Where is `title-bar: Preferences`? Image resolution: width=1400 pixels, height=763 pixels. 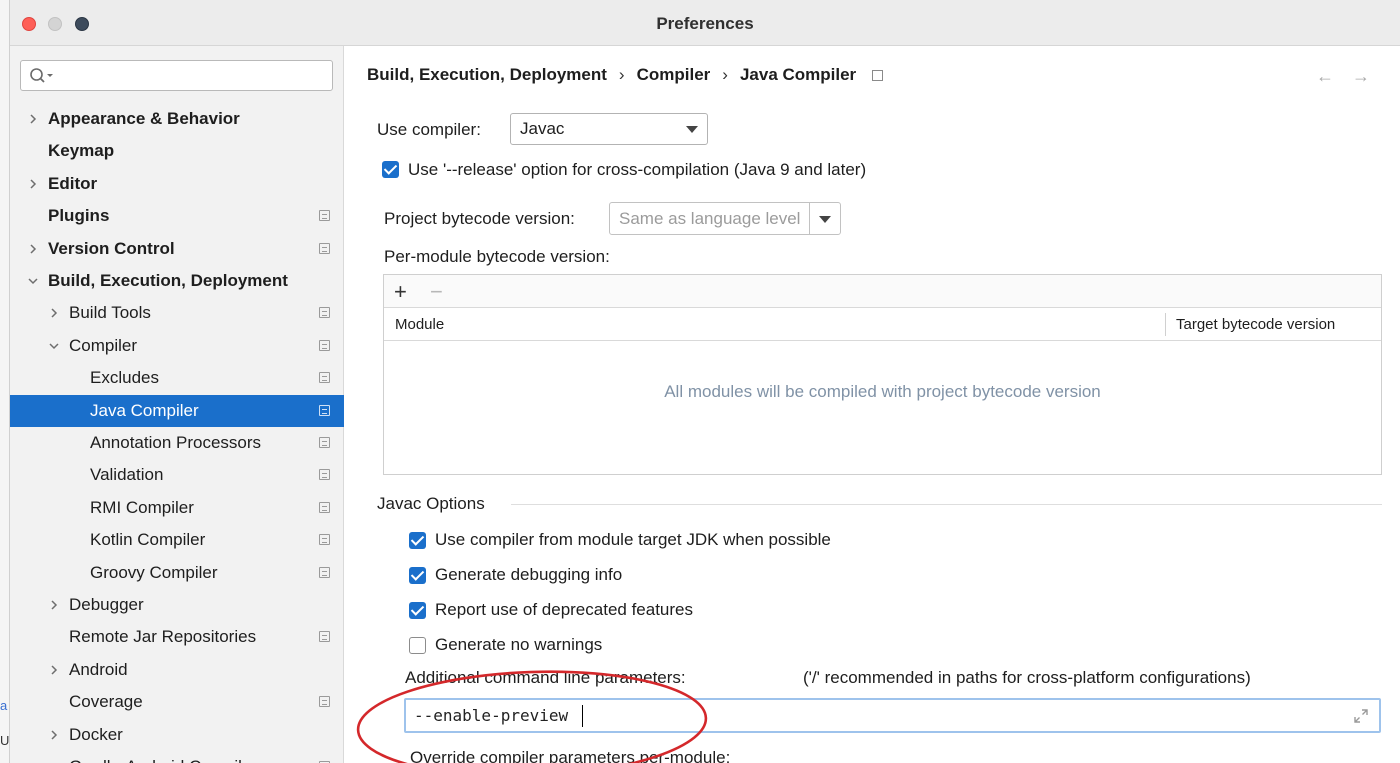 title-bar: Preferences is located at coordinates (705, 23).